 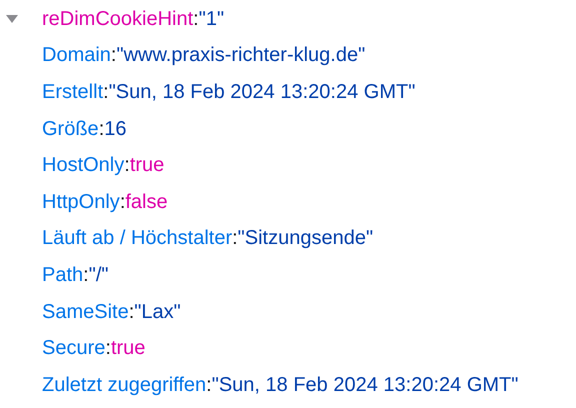 What do you see at coordinates (306, 238) in the screenshot?
I see `property-value: "Sitzungsende"` at bounding box center [306, 238].